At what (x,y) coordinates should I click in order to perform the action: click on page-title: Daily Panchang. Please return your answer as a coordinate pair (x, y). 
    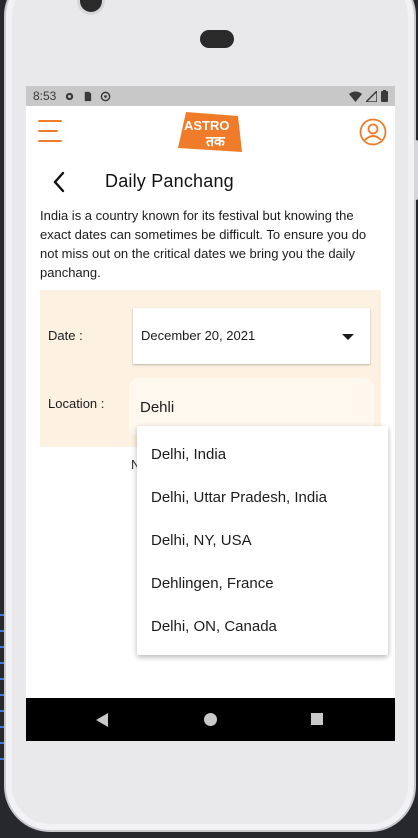
    Looking at the image, I should click on (169, 181).